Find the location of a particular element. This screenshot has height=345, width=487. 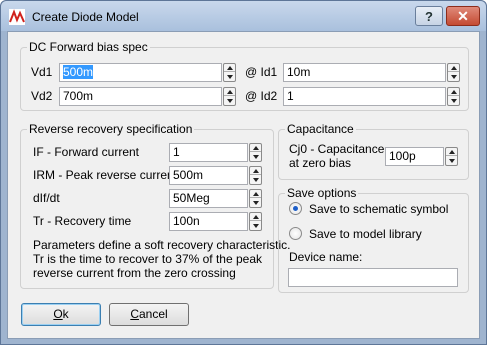

help-icon: ? is located at coordinates (429, 16).